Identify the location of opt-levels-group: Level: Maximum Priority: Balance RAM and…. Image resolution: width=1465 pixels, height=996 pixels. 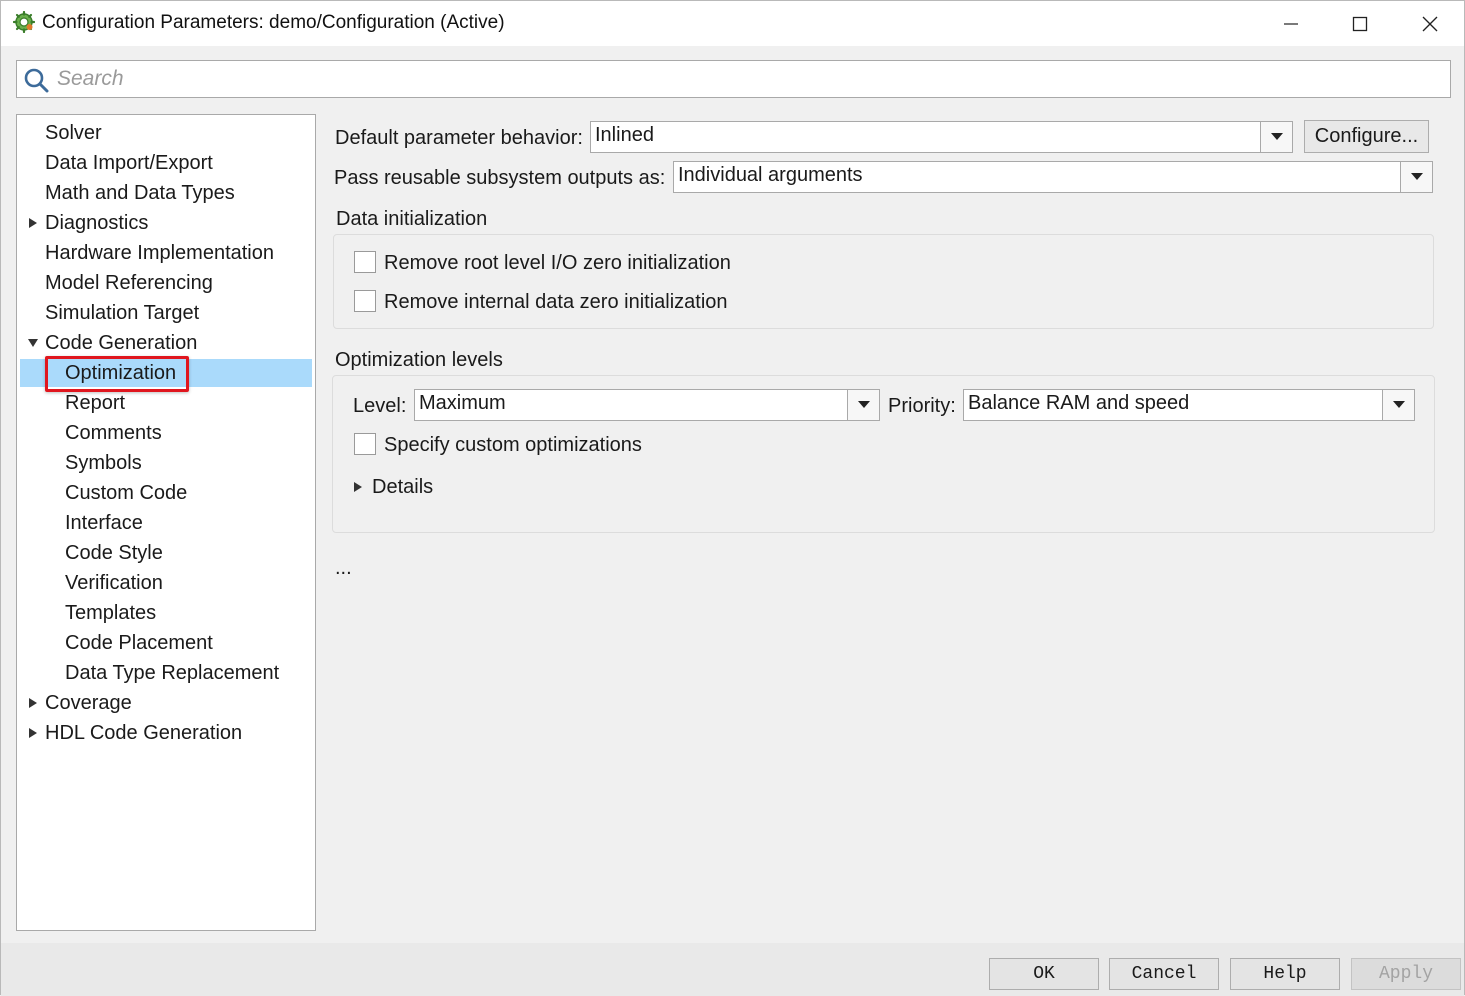
(883, 454).